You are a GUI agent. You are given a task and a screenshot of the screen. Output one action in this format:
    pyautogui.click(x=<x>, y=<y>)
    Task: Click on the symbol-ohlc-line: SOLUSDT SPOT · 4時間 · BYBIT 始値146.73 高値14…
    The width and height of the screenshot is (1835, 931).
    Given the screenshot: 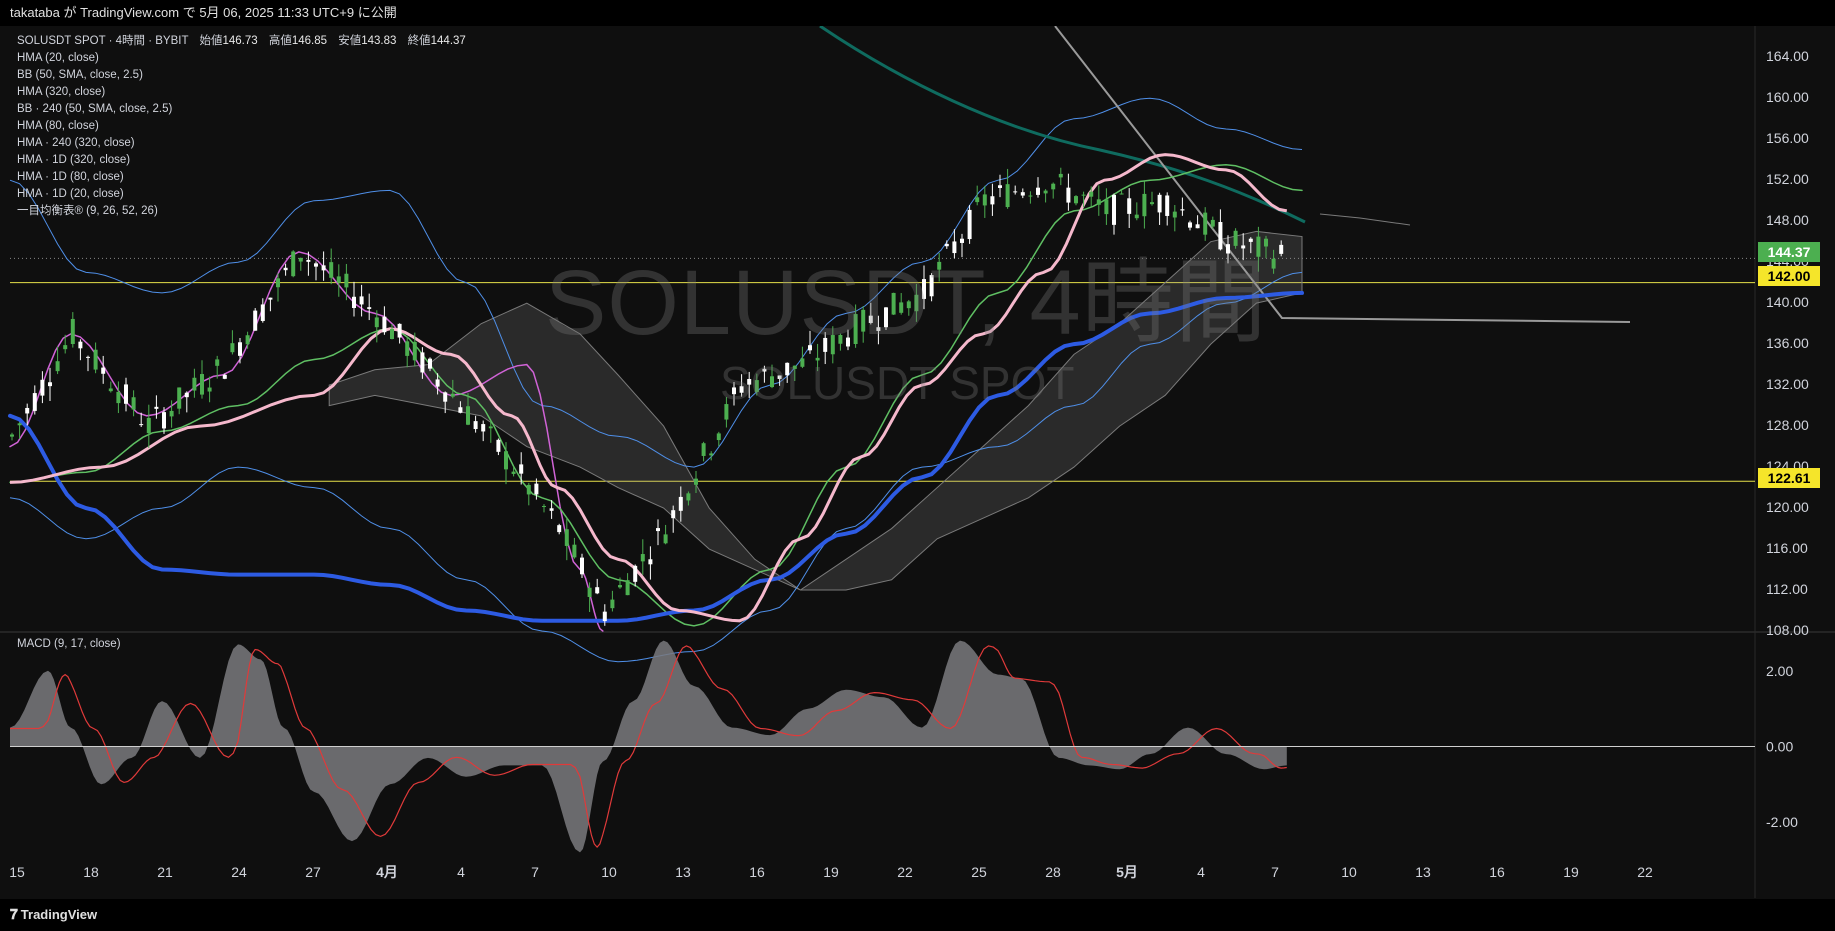 What is the action you would take?
    pyautogui.click(x=241, y=41)
    